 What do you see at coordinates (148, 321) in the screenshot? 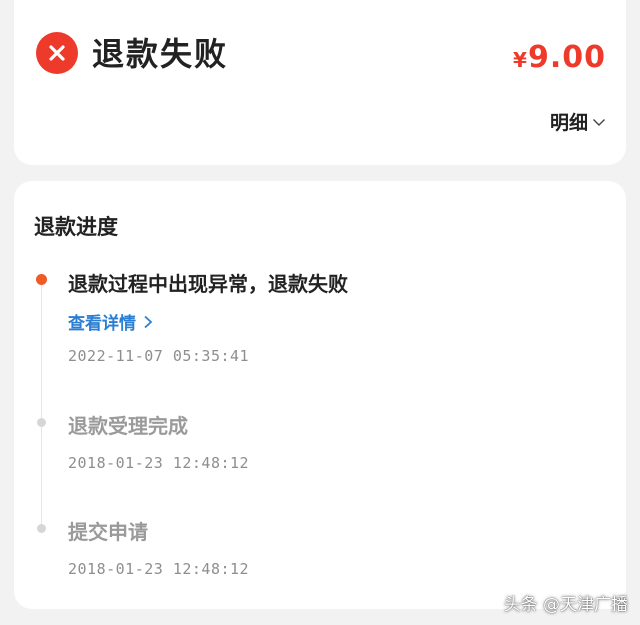
I see `chevron-right-icon` at bounding box center [148, 321].